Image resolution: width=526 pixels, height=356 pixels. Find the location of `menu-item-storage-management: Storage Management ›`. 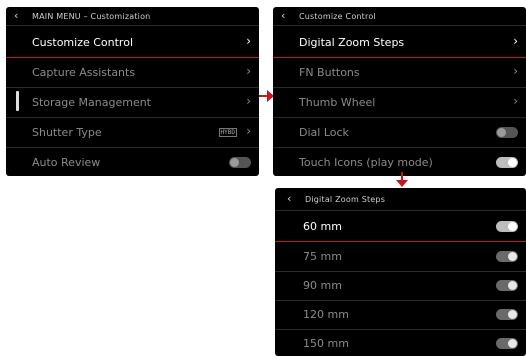

menu-item-storage-management: Storage Management › is located at coordinates (132, 103).